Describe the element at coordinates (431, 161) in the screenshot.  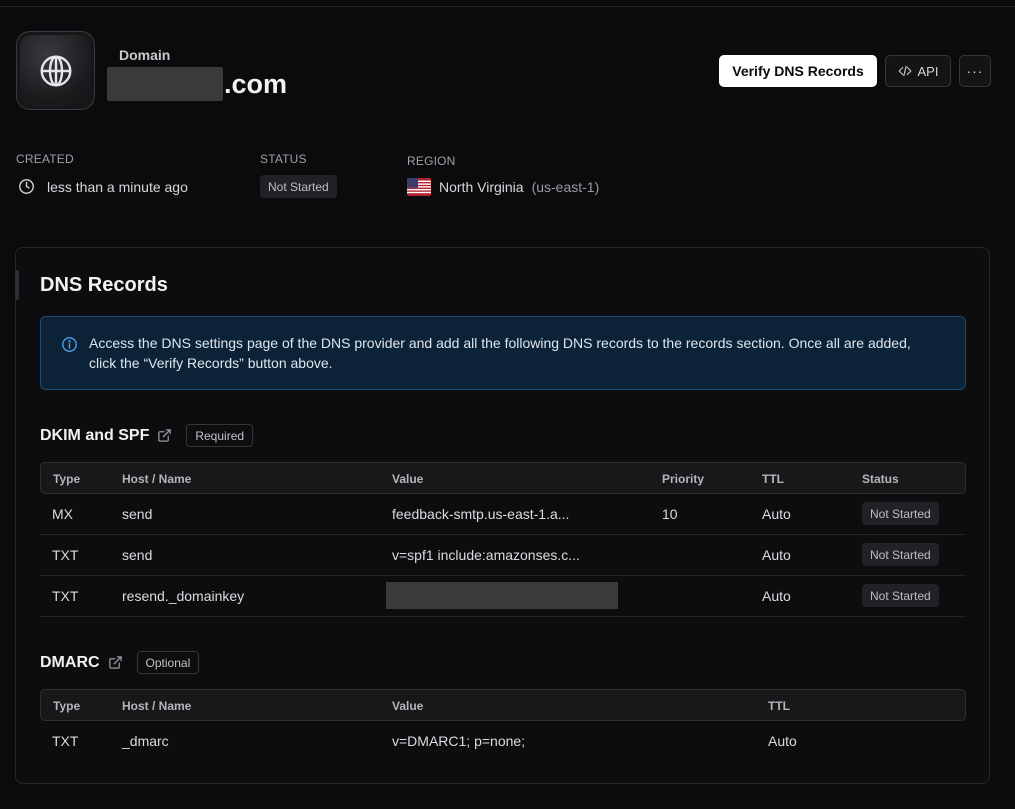
I see `region-label: REGION` at that location.